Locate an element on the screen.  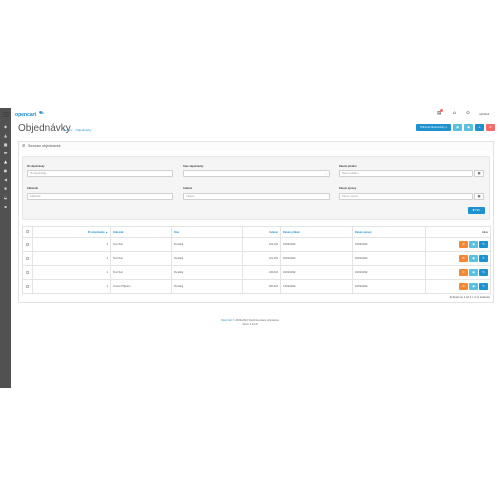
col-date-added: Datum přidání is located at coordinates (316, 232).